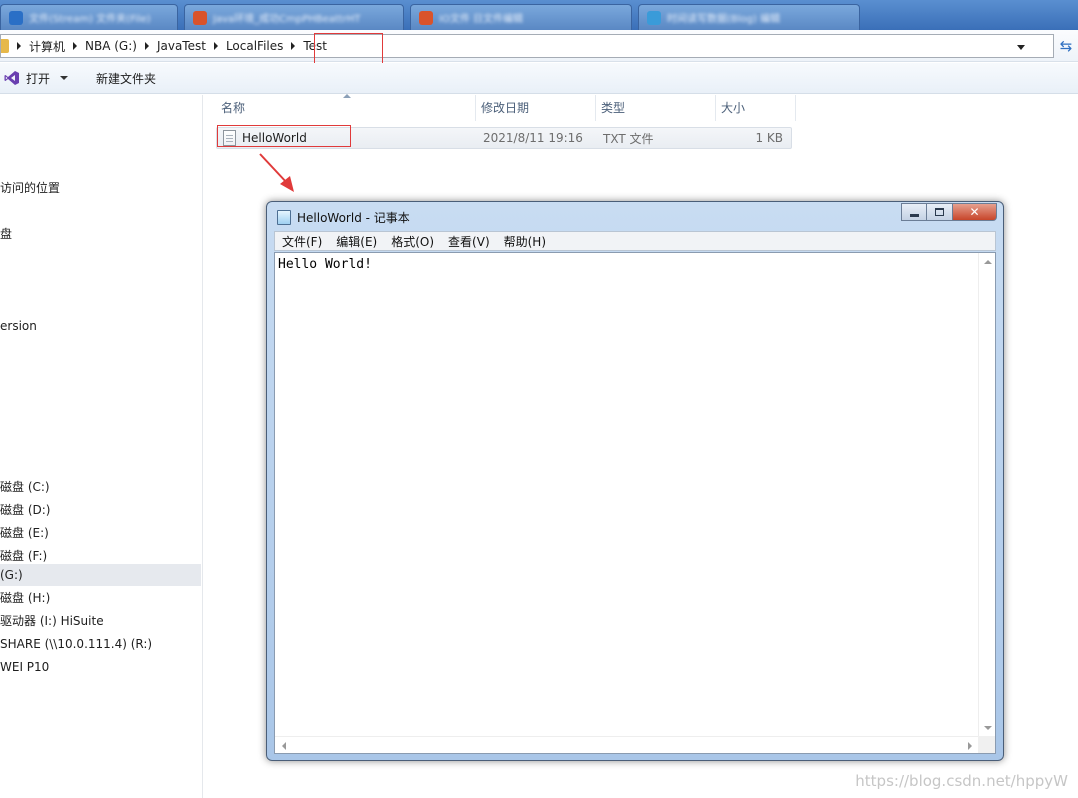  Describe the element at coordinates (111, 46) in the screenshot. I see `breadcrumb-nba-drive: NBA (G:)` at that location.